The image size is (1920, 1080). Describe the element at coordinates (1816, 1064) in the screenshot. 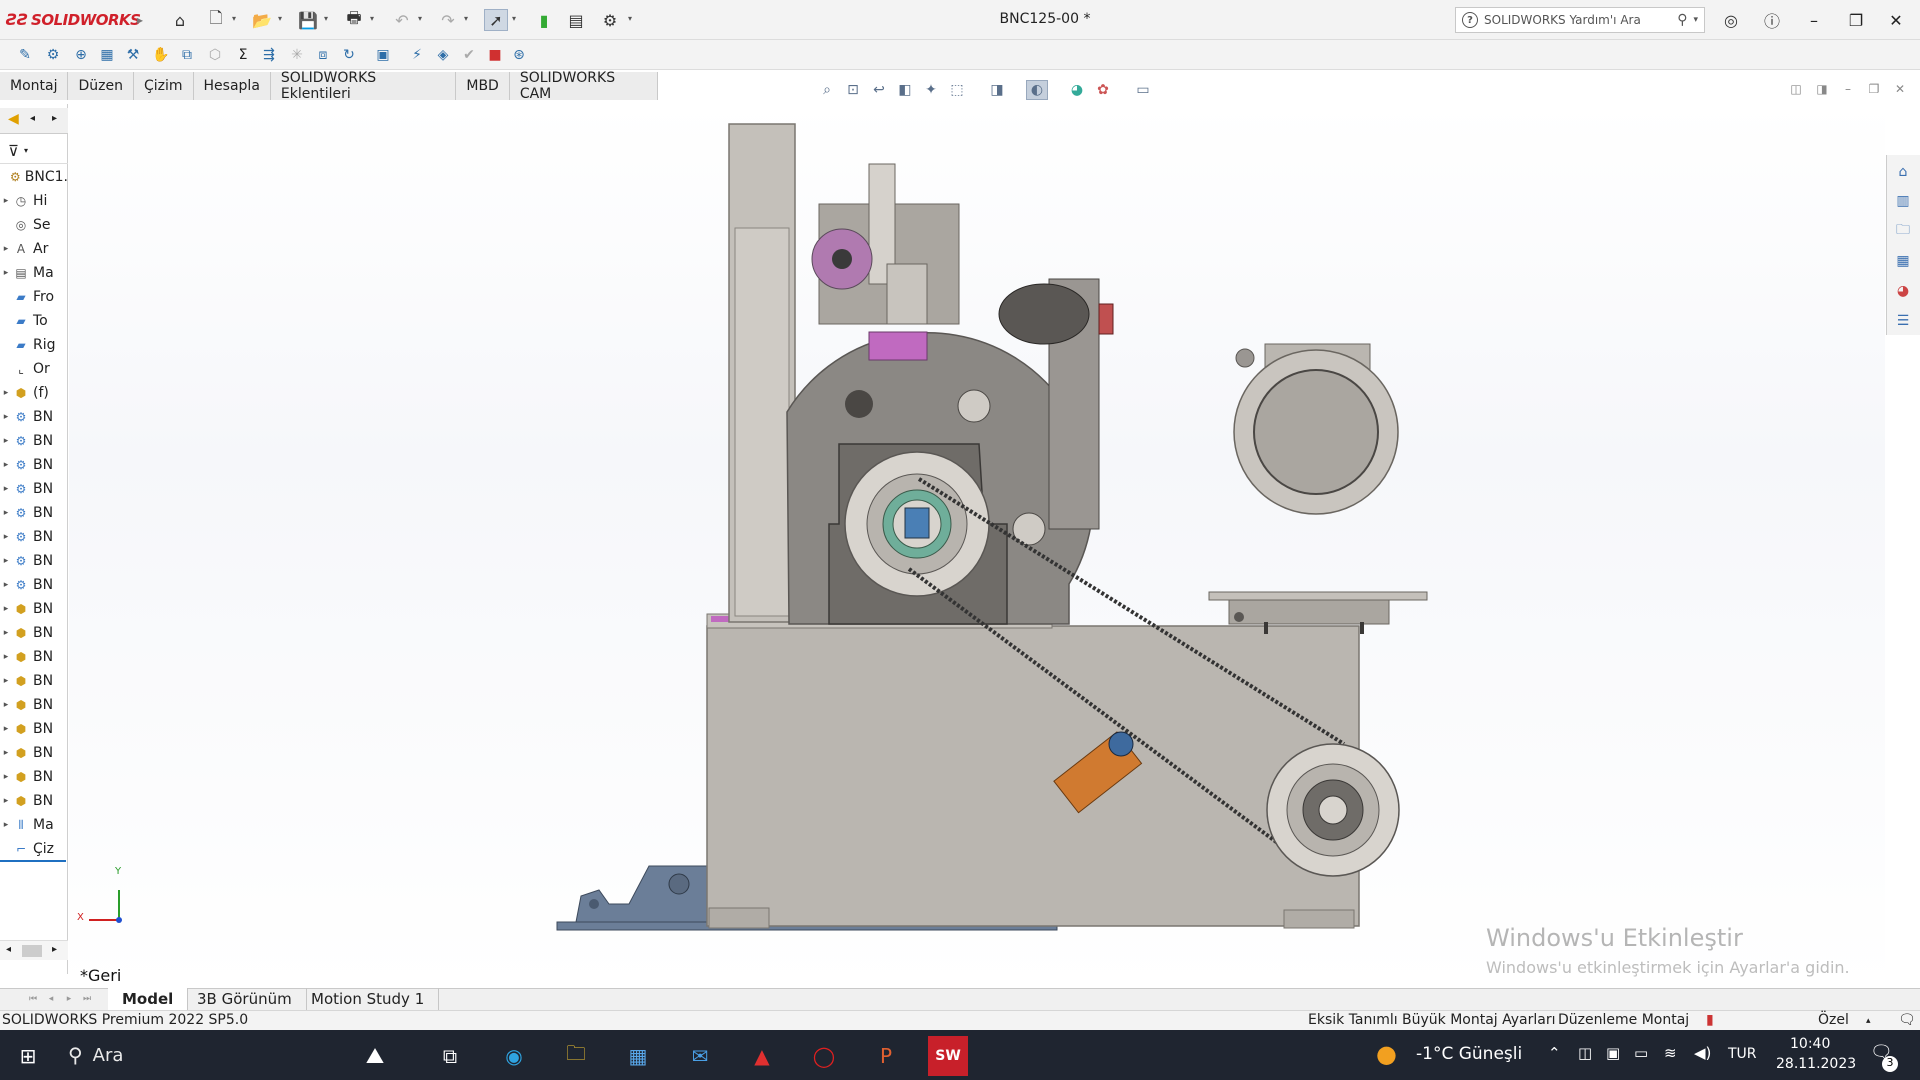

I see `clock-date: 28.11.2023` at that location.